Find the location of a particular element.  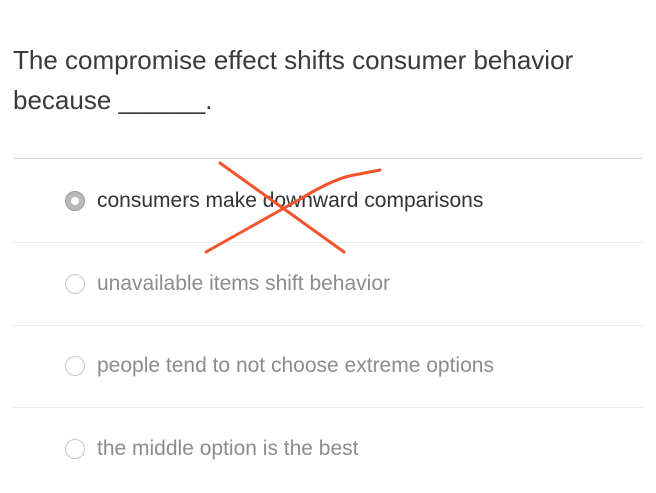

radio-button-selected is located at coordinates (75, 201).